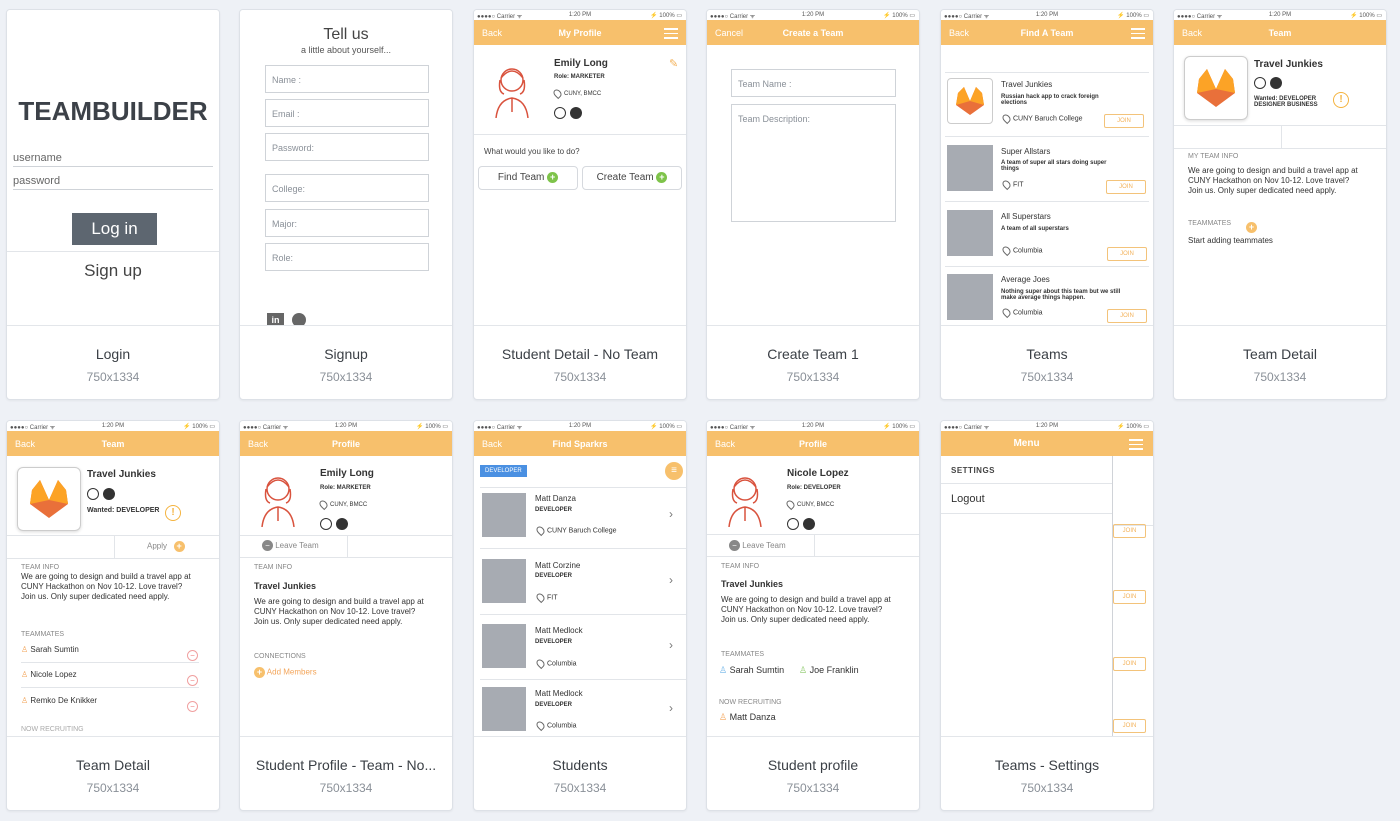 Image resolution: width=1400 pixels, height=821 pixels. I want to click on artboard-caption: Student profile 750x1334, so click(813, 773).